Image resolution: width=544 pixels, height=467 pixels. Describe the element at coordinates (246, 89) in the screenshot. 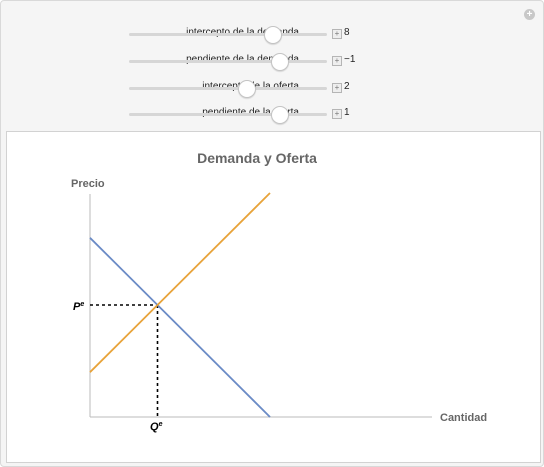

I see `supply-intercept-slider-thumb` at that location.